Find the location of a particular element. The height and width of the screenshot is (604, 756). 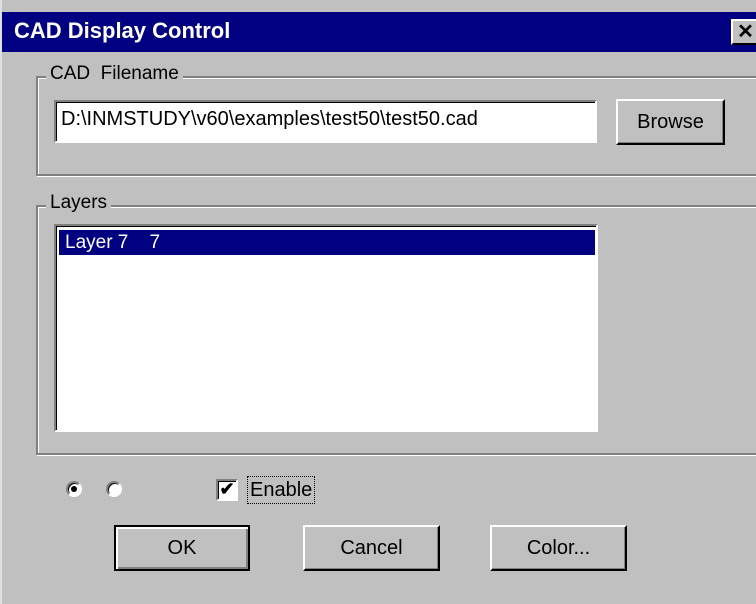

ok-button: OK is located at coordinates (182, 548).